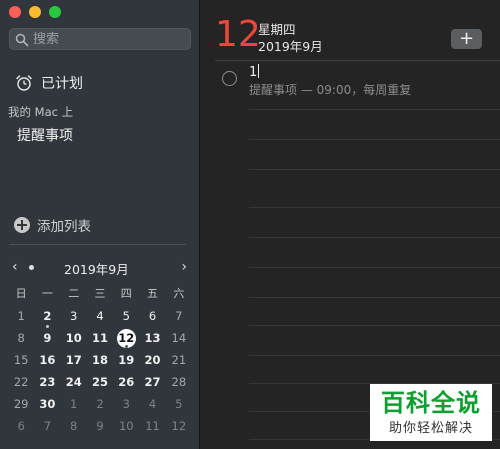  I want to click on calendar-week-row: 6 7 8 9 10 11 12, so click(100, 428).